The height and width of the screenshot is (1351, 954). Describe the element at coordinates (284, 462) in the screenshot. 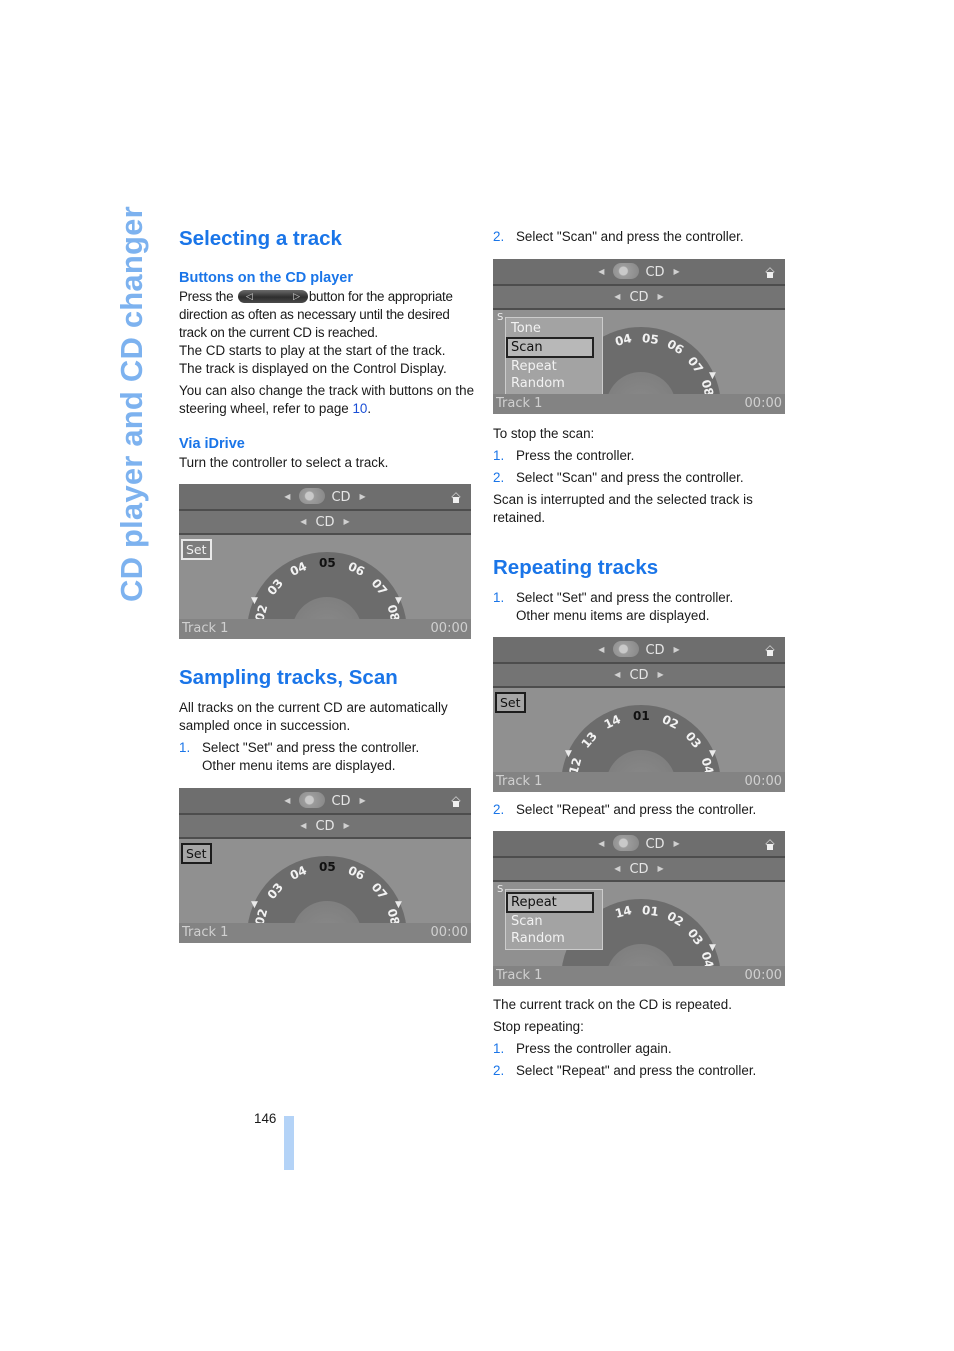

I see `paragraph-turn-controller: Turn the controller to select a track.` at that location.